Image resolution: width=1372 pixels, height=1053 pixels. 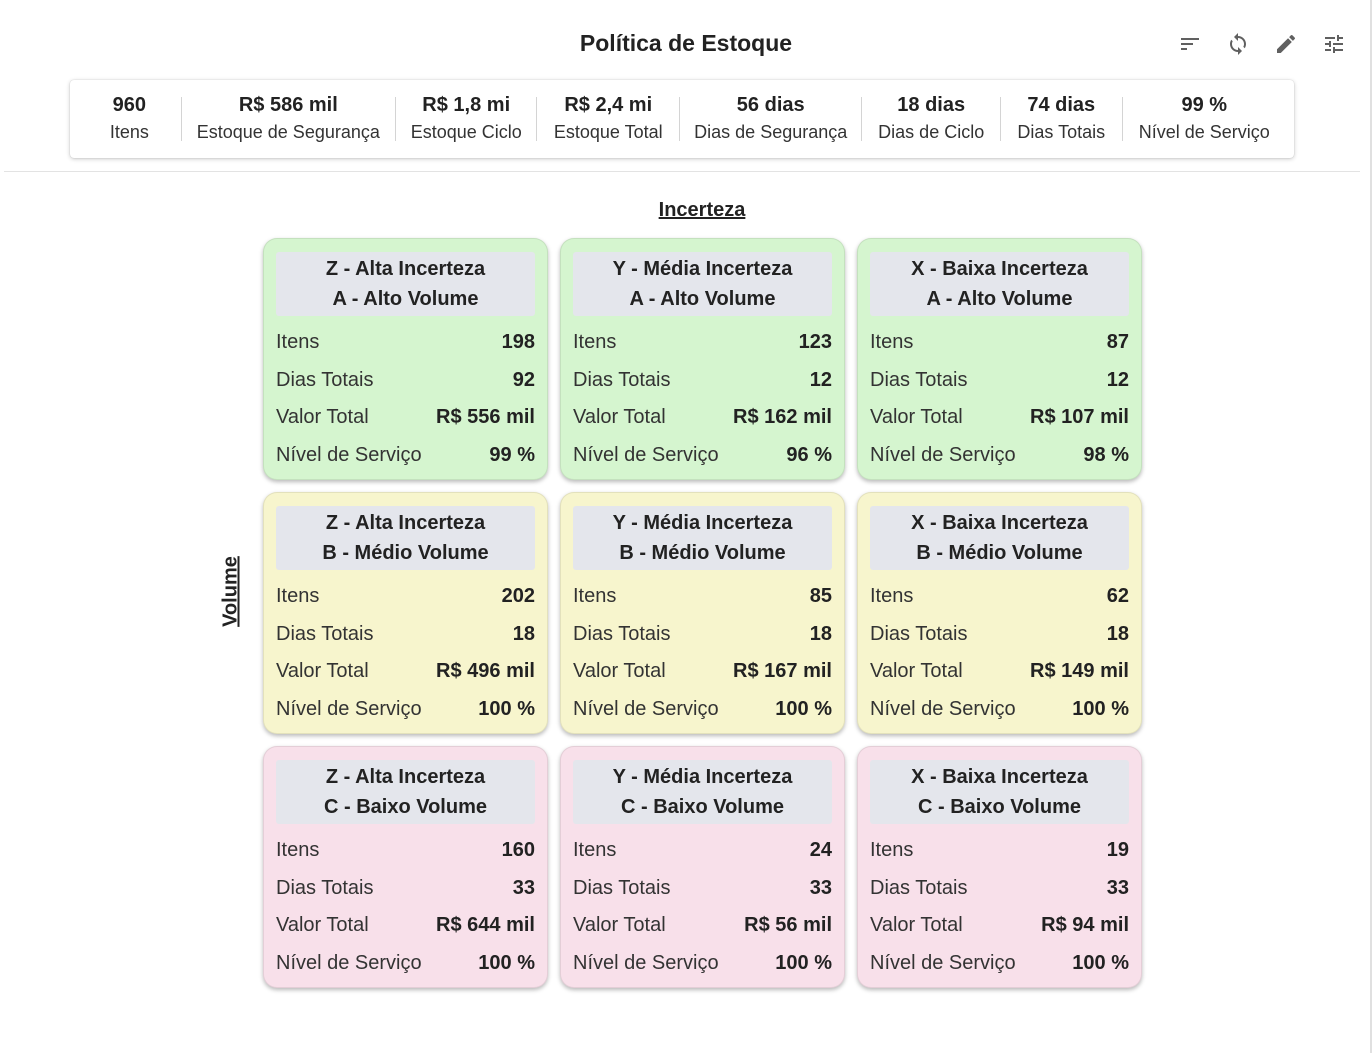 I want to click on edit-button, so click(x=1286, y=44).